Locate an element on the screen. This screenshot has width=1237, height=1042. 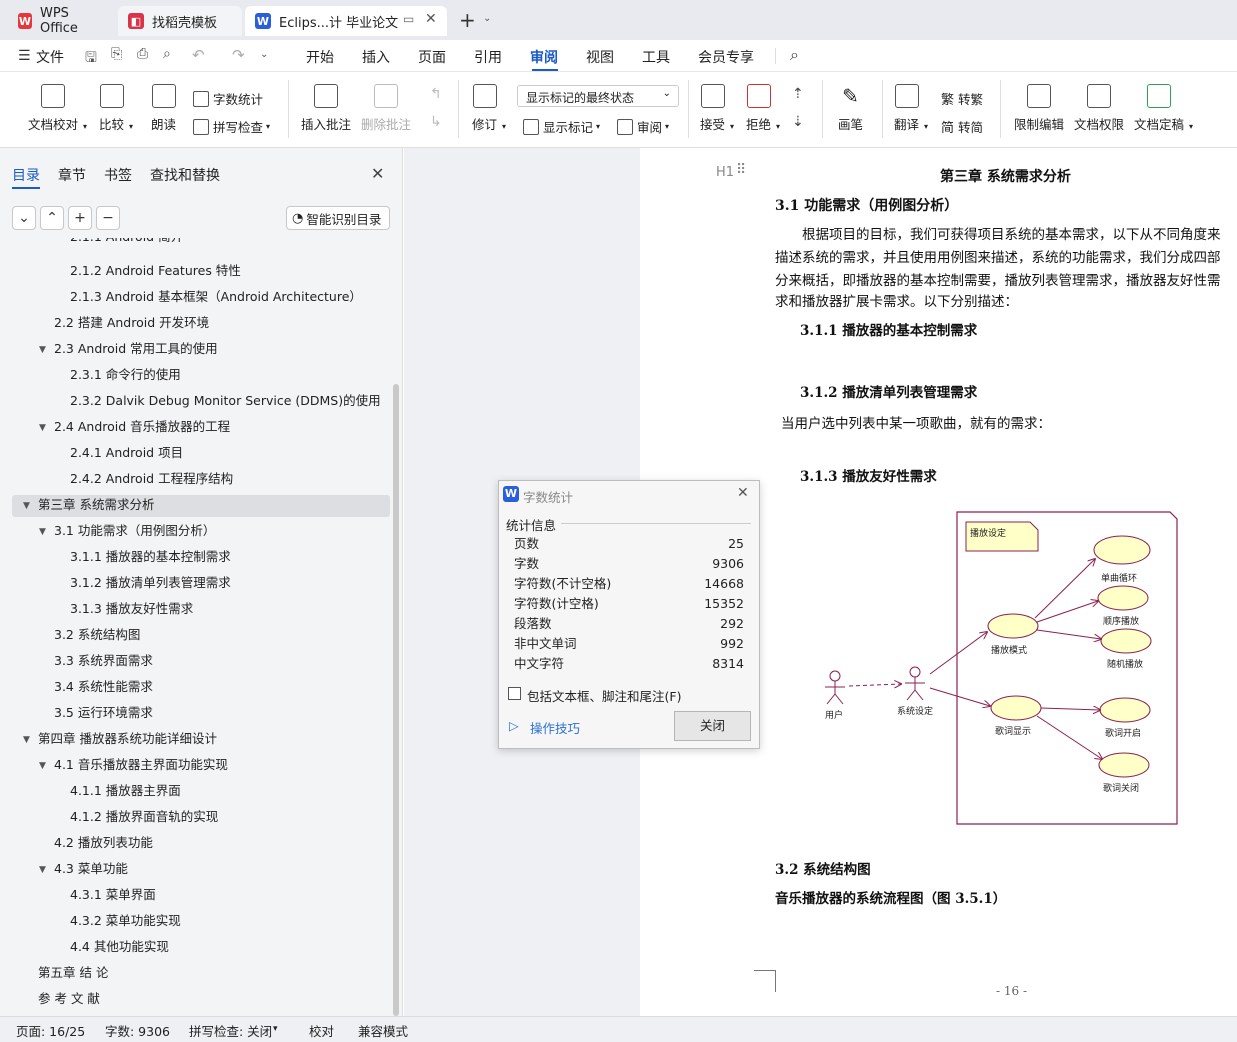
tab-chapters: 章节 is located at coordinates (72, 175).